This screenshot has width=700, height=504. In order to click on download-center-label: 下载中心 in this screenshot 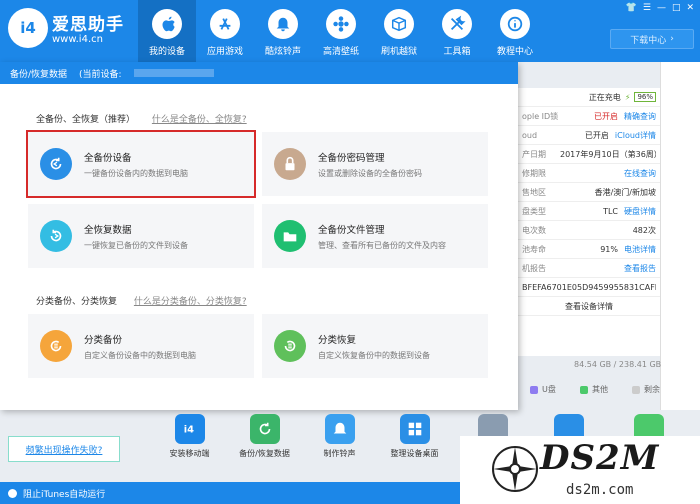, I will do `click(648, 40)`.